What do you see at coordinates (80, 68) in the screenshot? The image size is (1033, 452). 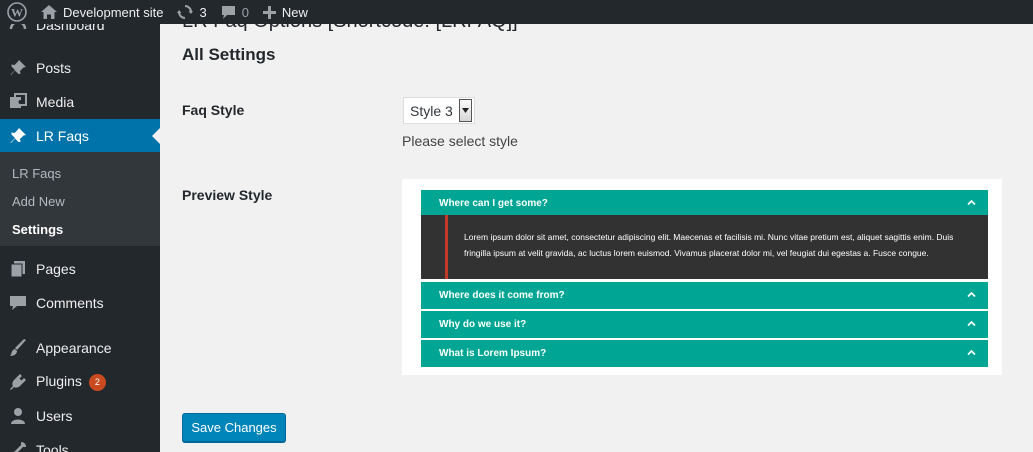 I see `menu-item-posts: Posts` at bounding box center [80, 68].